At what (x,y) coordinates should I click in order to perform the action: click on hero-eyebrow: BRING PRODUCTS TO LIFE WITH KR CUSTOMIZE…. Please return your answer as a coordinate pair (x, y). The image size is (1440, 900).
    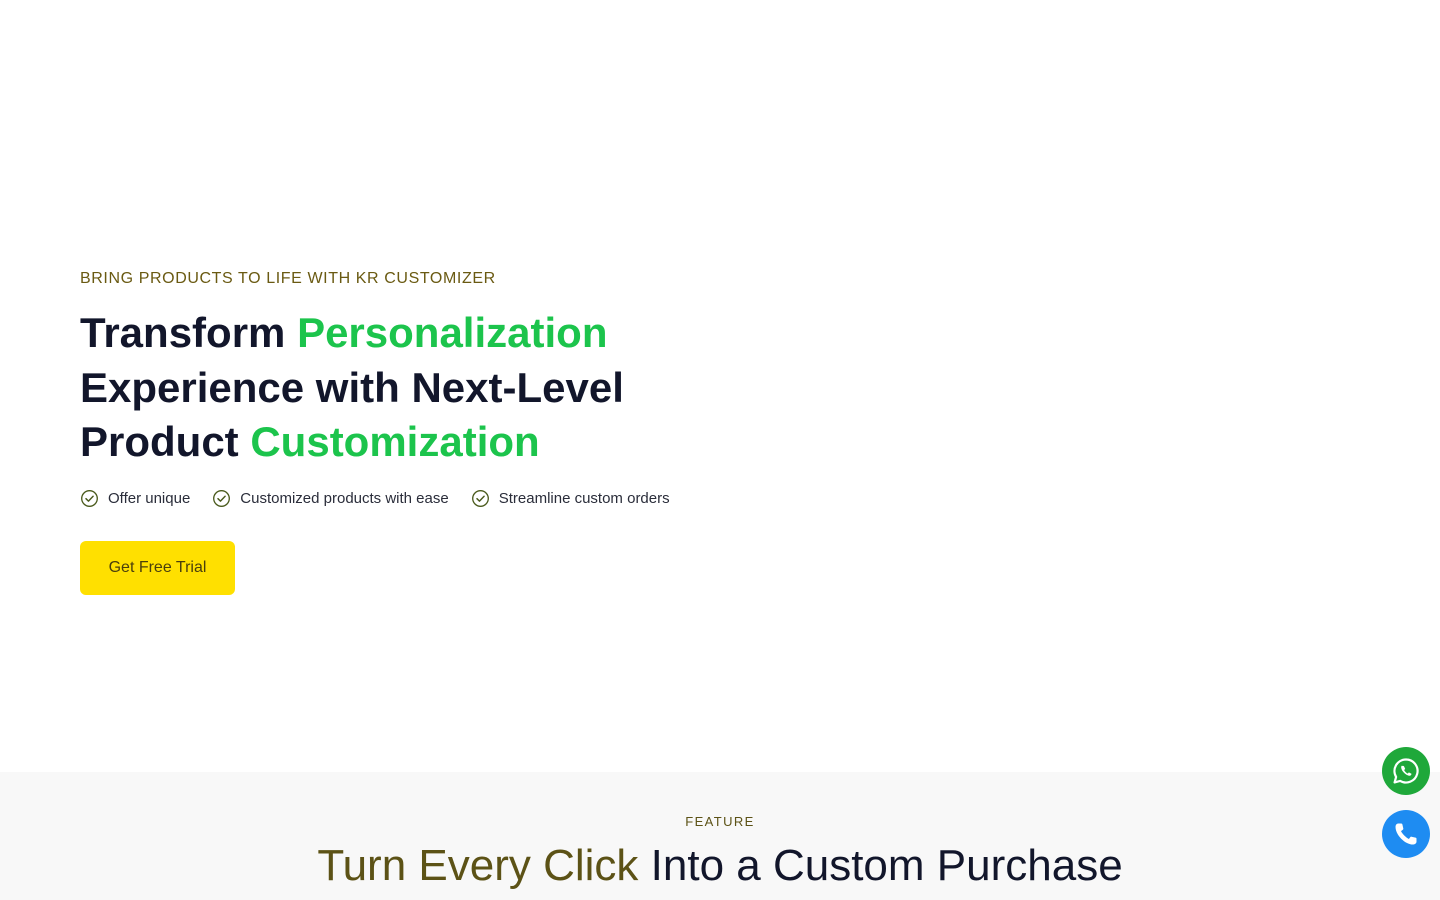
    Looking at the image, I should click on (288, 278).